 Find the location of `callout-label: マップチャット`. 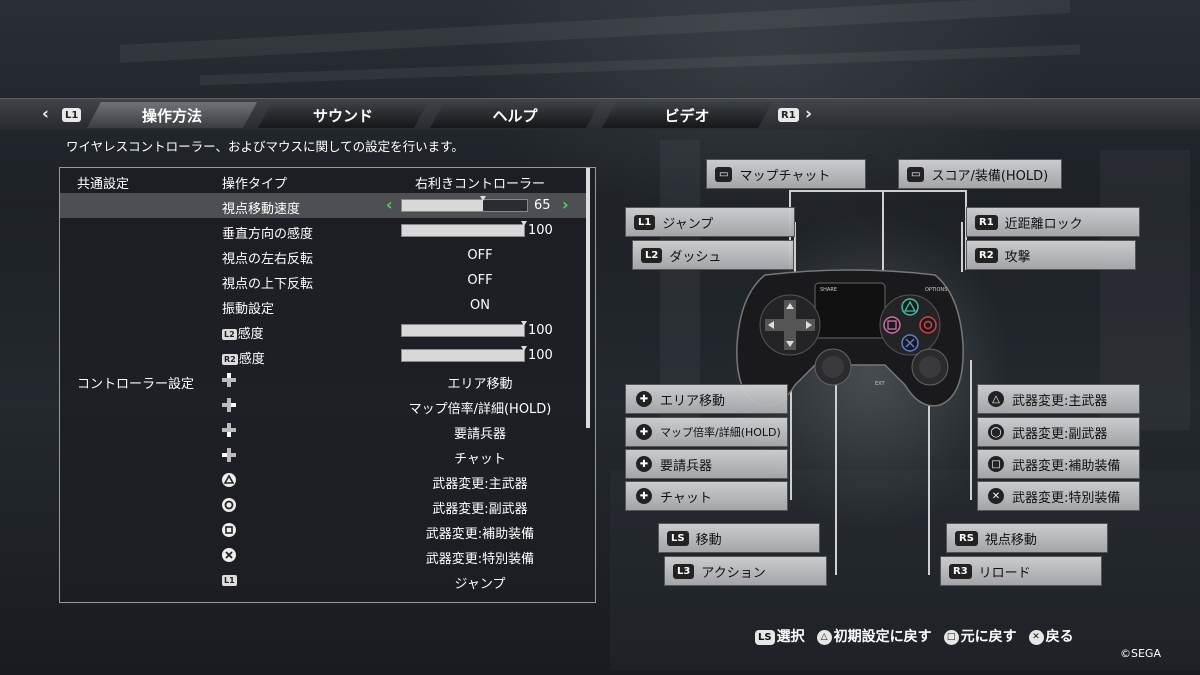

callout-label: マップチャット is located at coordinates (785, 176).